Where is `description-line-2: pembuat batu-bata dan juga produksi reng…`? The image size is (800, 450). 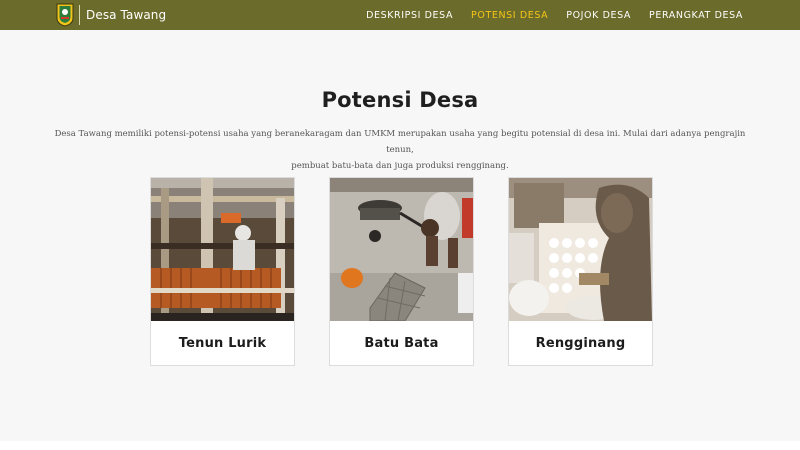
description-line-2: pembuat batu-bata dan juga produksi reng… is located at coordinates (400, 166).